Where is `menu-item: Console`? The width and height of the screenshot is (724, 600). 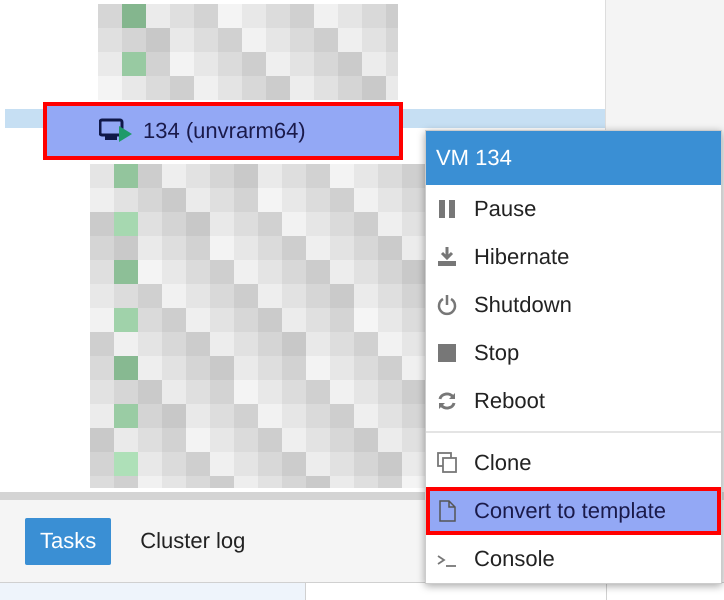 menu-item: Console is located at coordinates (573, 559).